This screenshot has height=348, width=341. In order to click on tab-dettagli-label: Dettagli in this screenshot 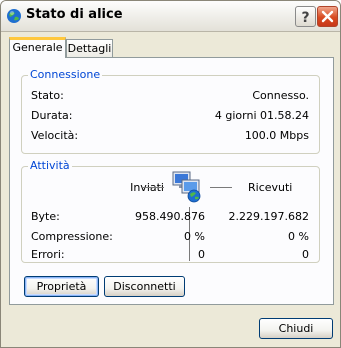, I will do `click(89, 48)`.